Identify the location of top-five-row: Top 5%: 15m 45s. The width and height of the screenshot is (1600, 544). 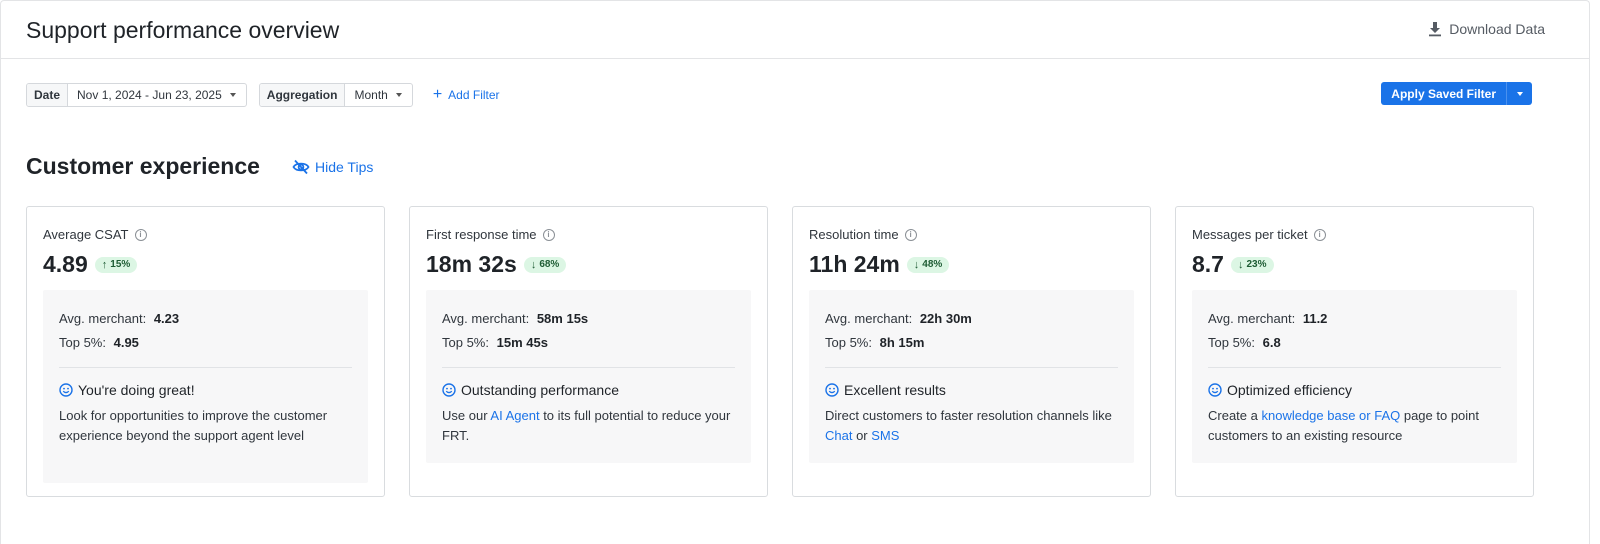
(588, 343).